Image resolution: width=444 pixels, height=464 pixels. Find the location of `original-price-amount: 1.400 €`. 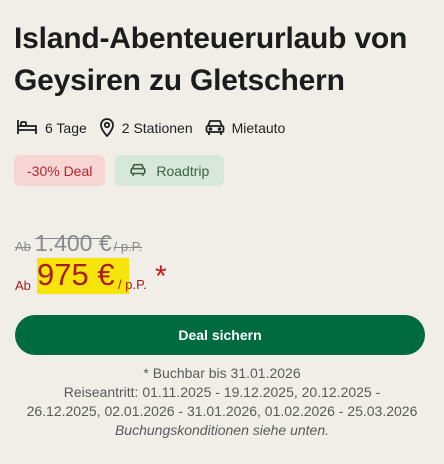

original-price-amount: 1.400 € is located at coordinates (73, 243).